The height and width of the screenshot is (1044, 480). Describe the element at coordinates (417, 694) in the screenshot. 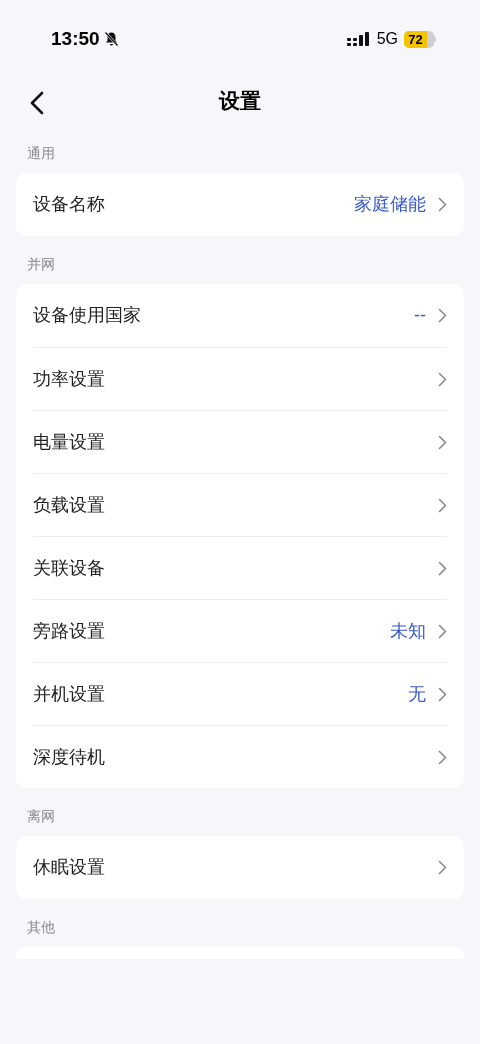

I see `setting-value: 无` at that location.